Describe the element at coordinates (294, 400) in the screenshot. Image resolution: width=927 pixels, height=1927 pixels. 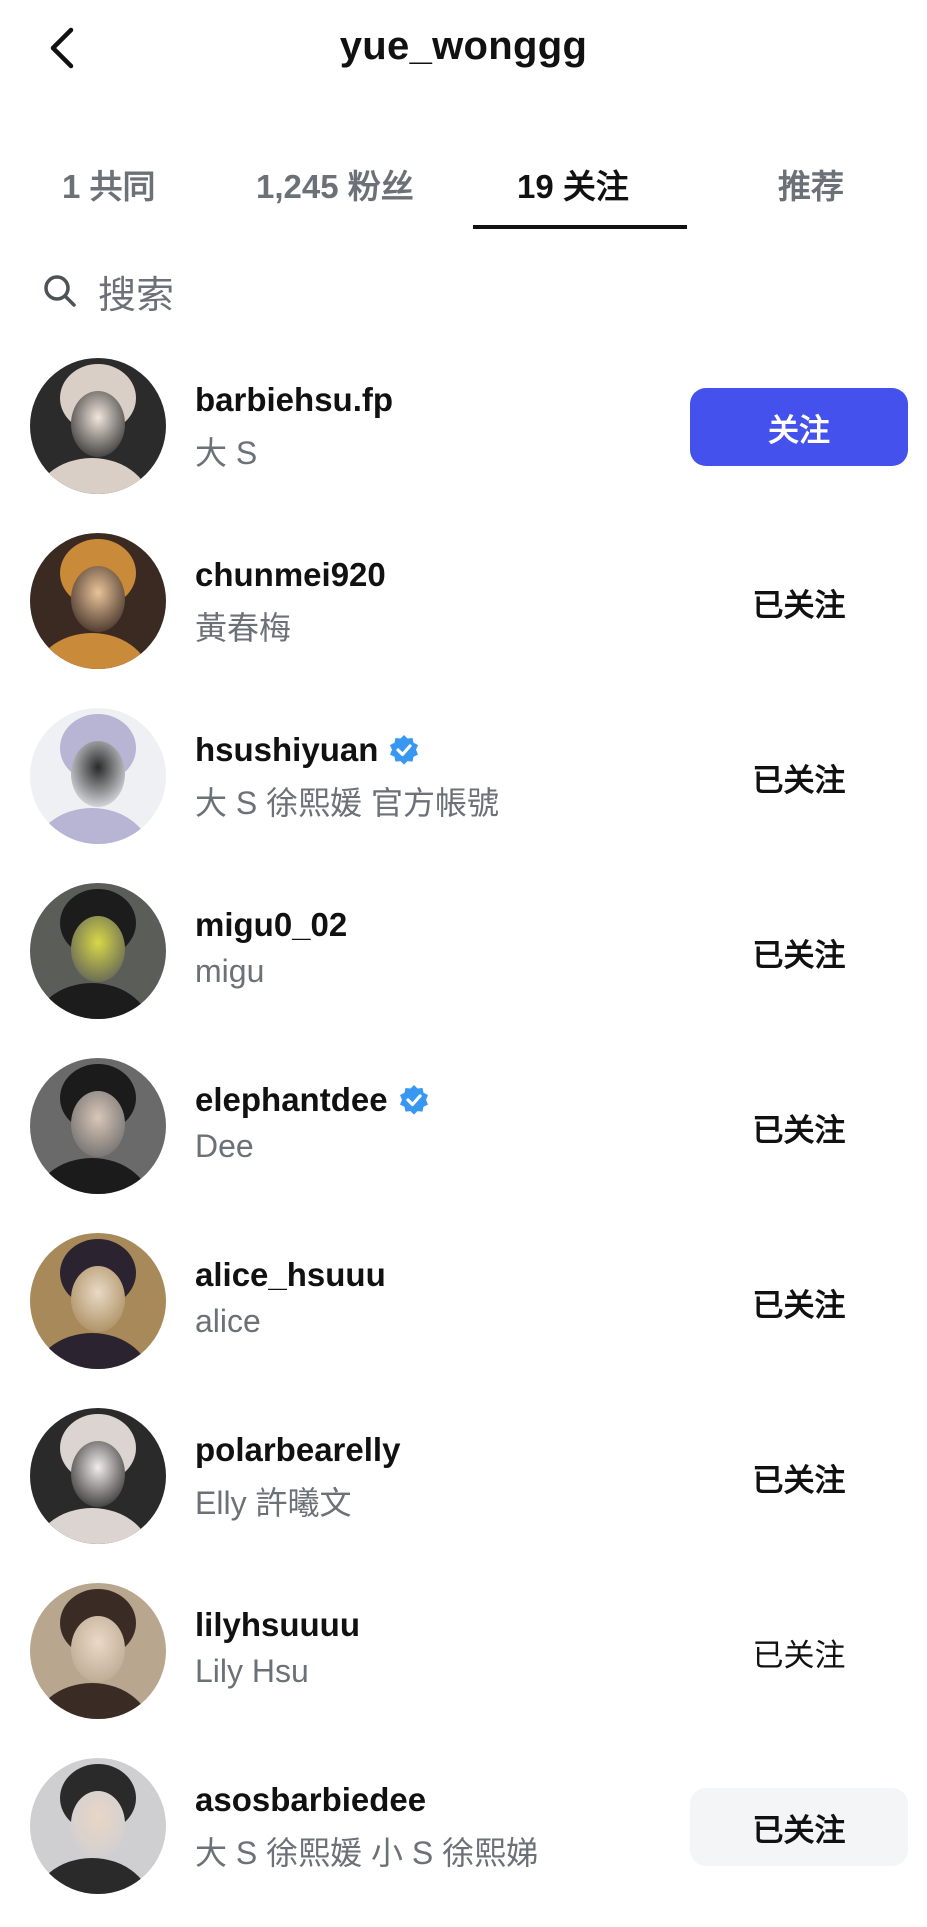
I see `username: barbiehsu.fp` at that location.